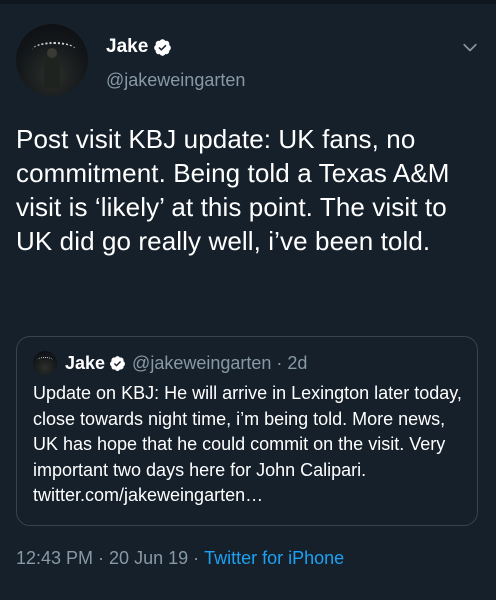  I want to click on author-avatar, so click(52, 60).